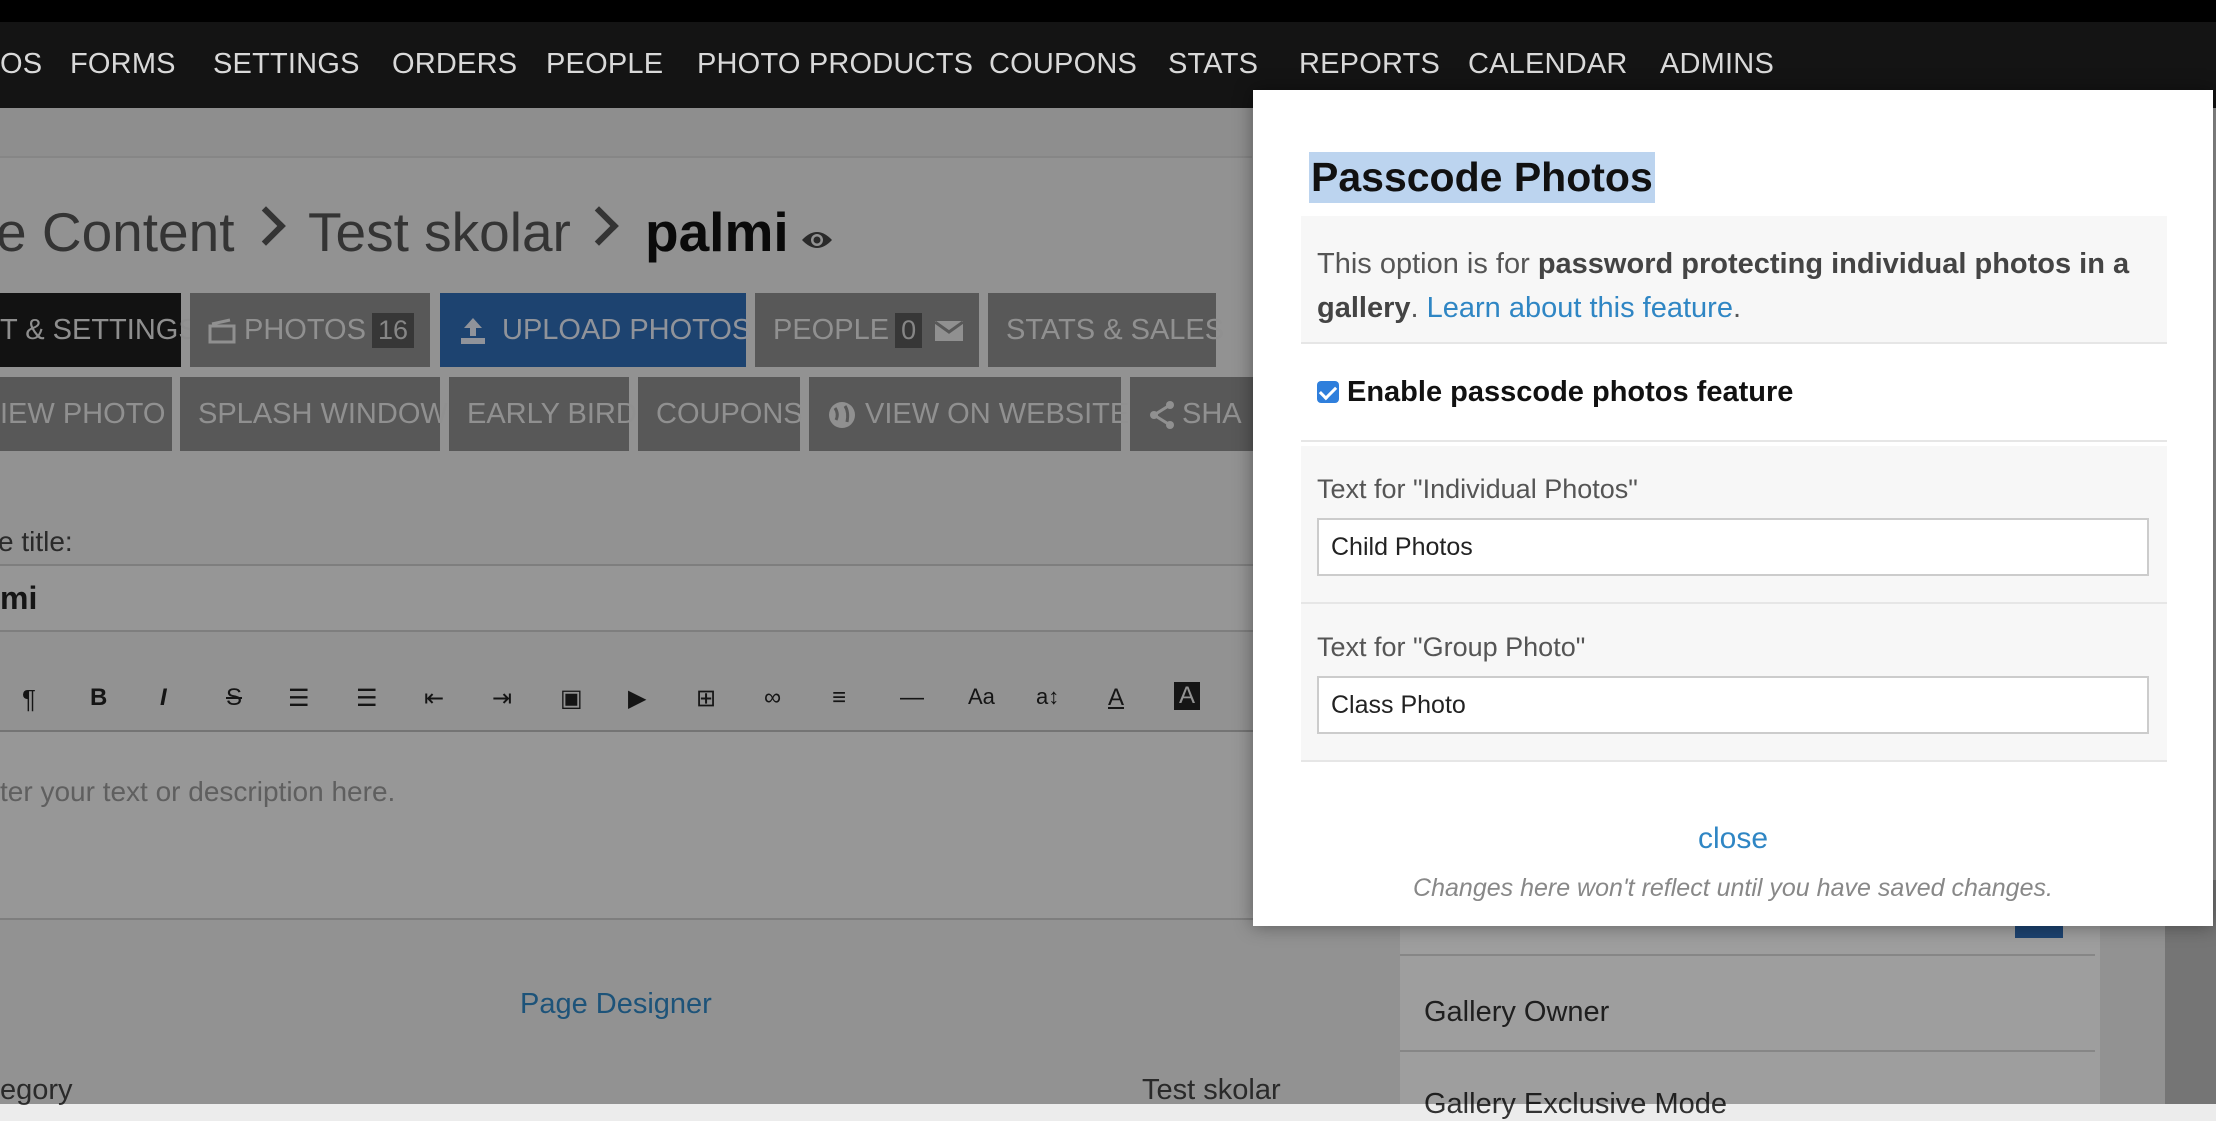  Describe the element at coordinates (1570, 392) in the screenshot. I see `enable-passcode-label: Enable passcode photos feature` at that location.